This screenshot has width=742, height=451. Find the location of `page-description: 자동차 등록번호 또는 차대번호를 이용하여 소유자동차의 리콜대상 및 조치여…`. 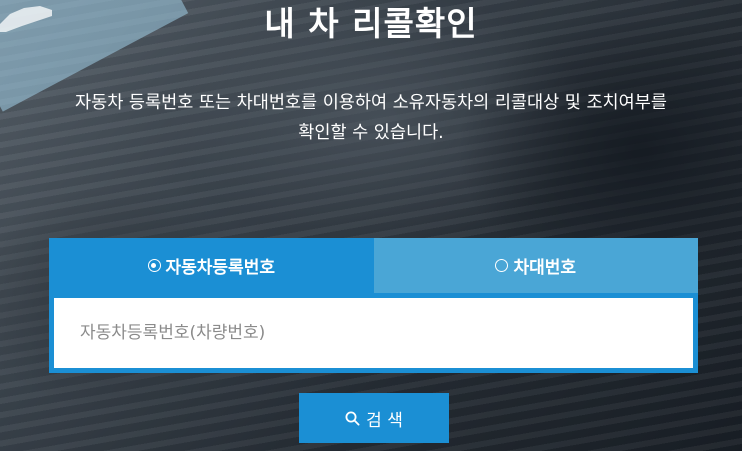

page-description: 자동차 등록번호 또는 차대번호를 이용하여 소유자동차의 리콜대상 및 조치여… is located at coordinates (371, 118).